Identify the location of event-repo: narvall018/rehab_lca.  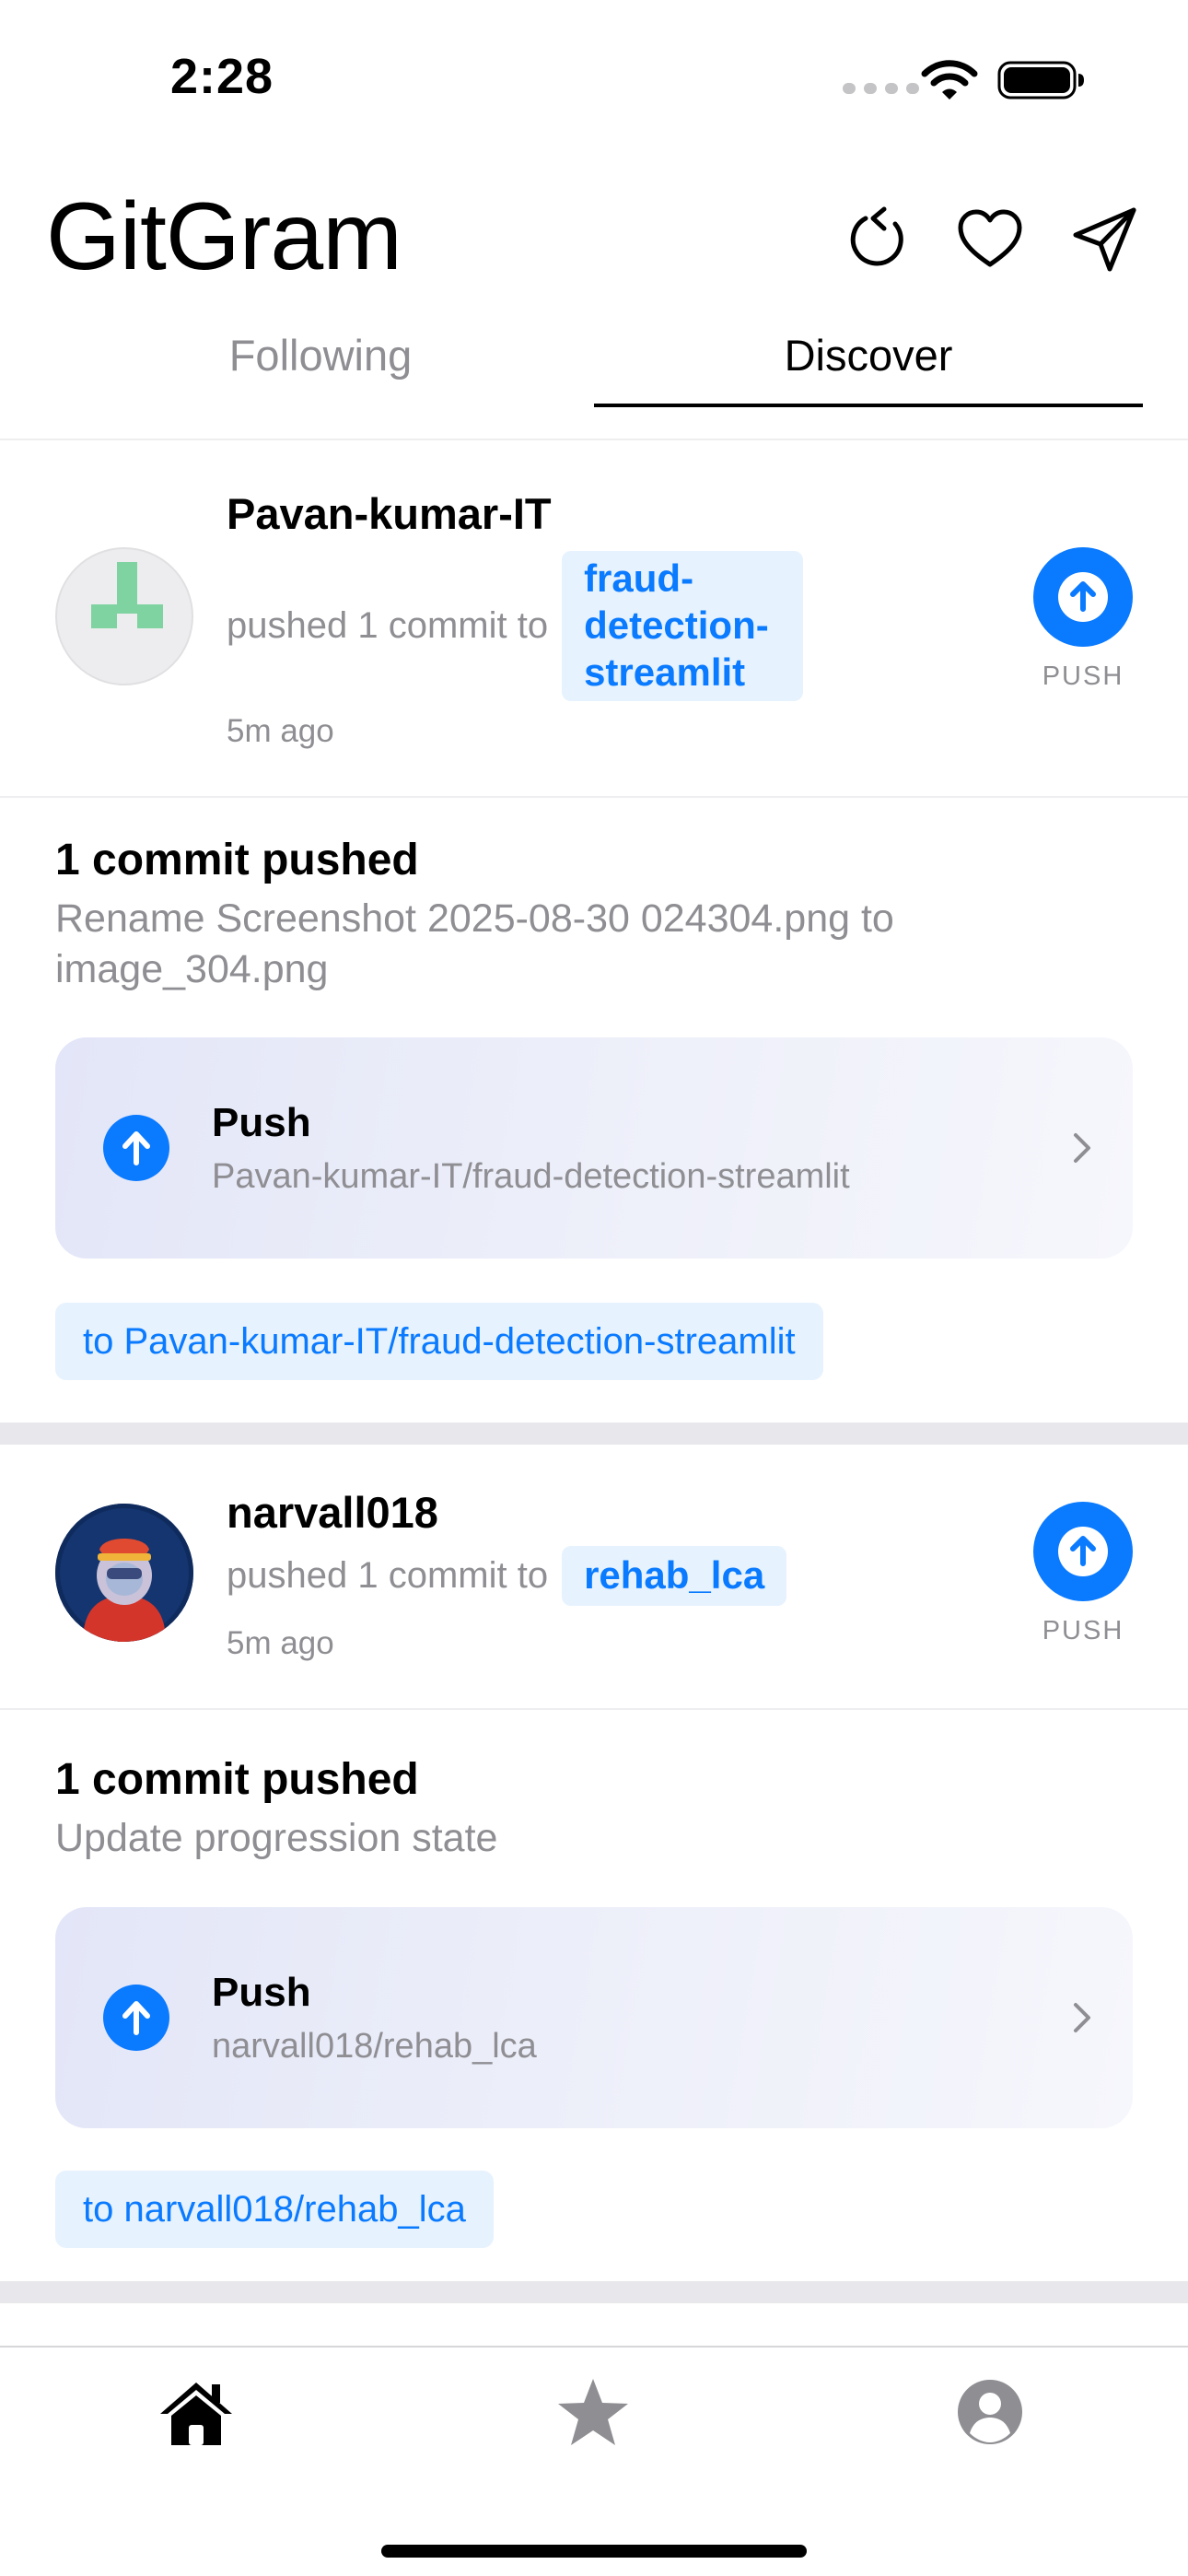
(374, 2046).